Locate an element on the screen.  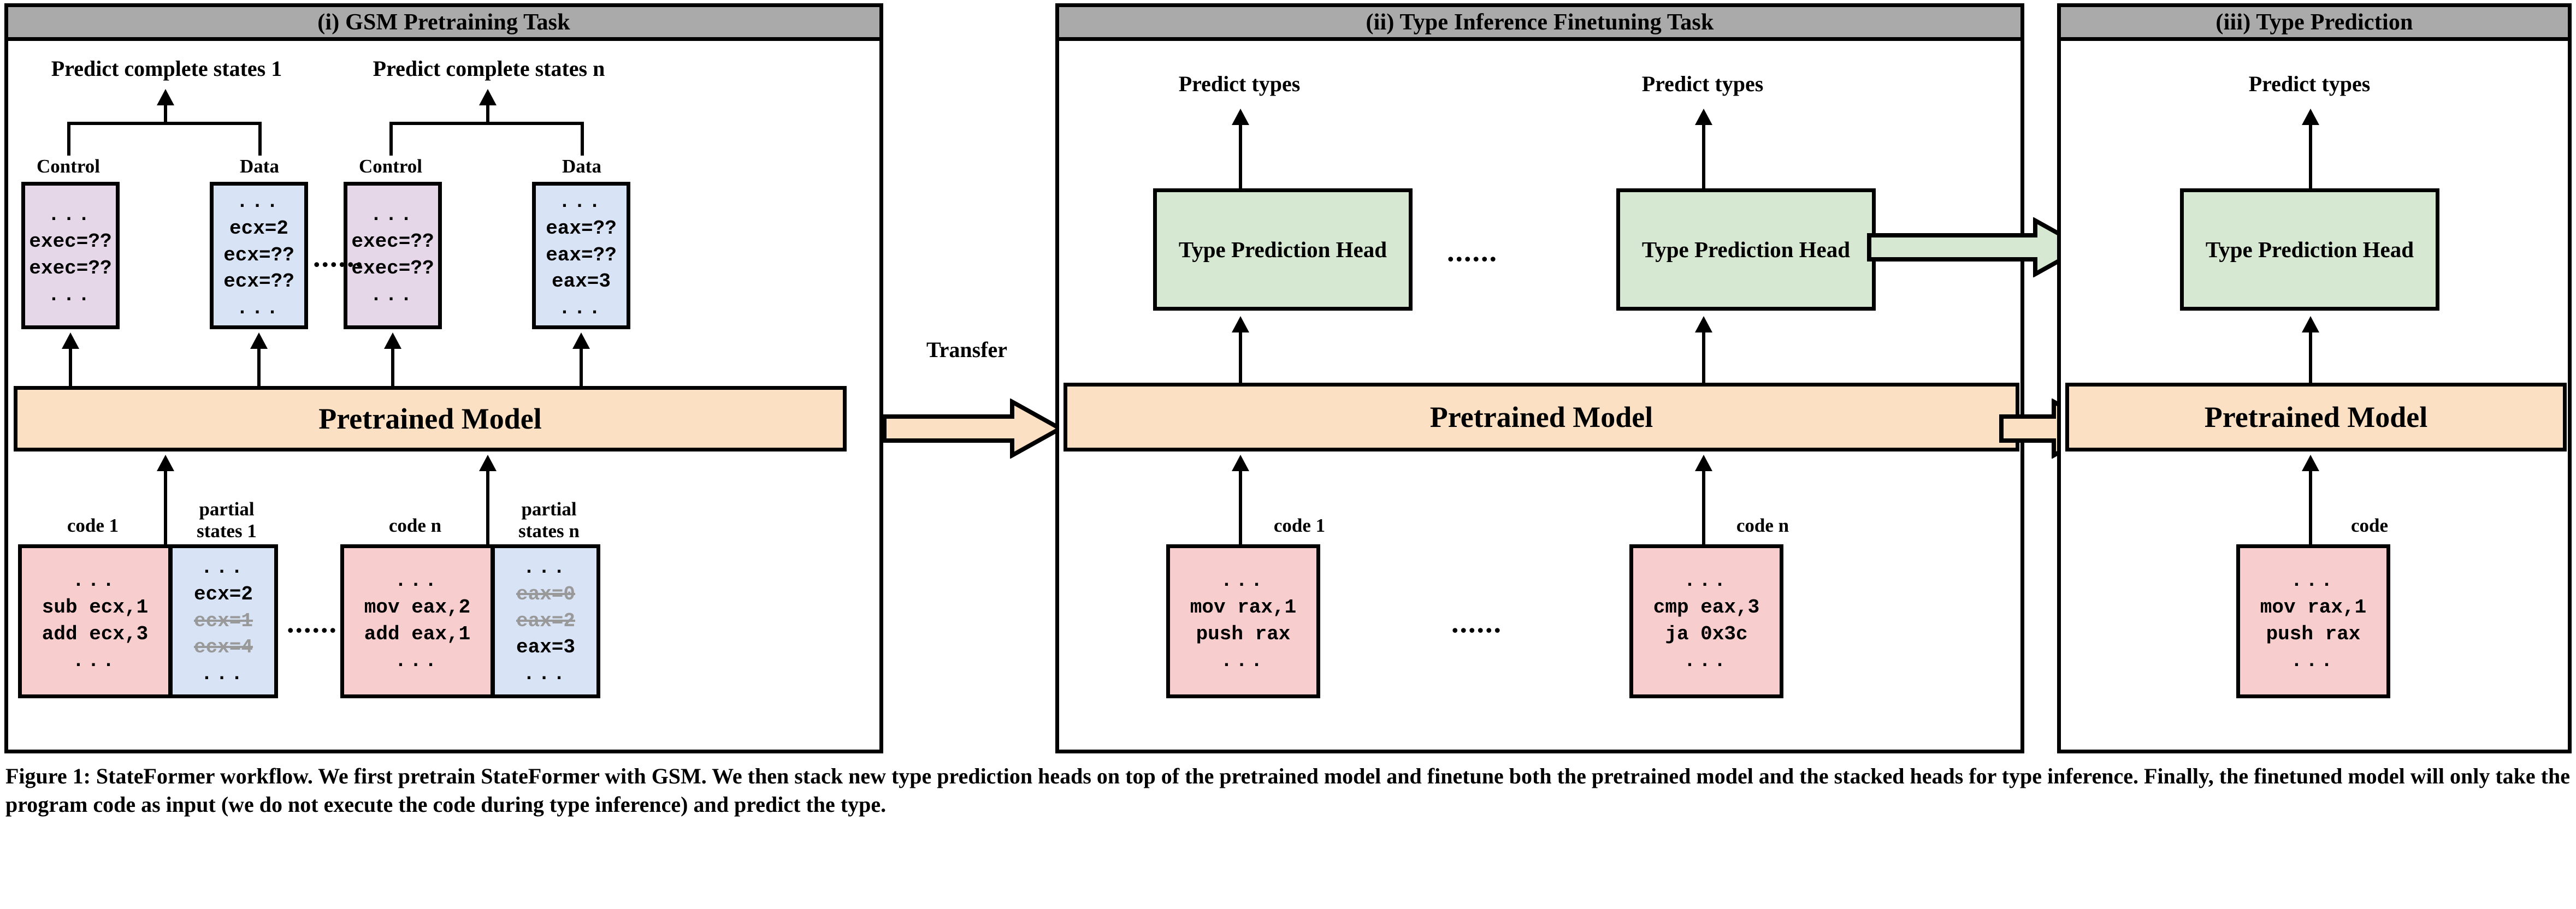
pretrained-model-box-iii: Pretrained Model is located at coordinates (2316, 417).